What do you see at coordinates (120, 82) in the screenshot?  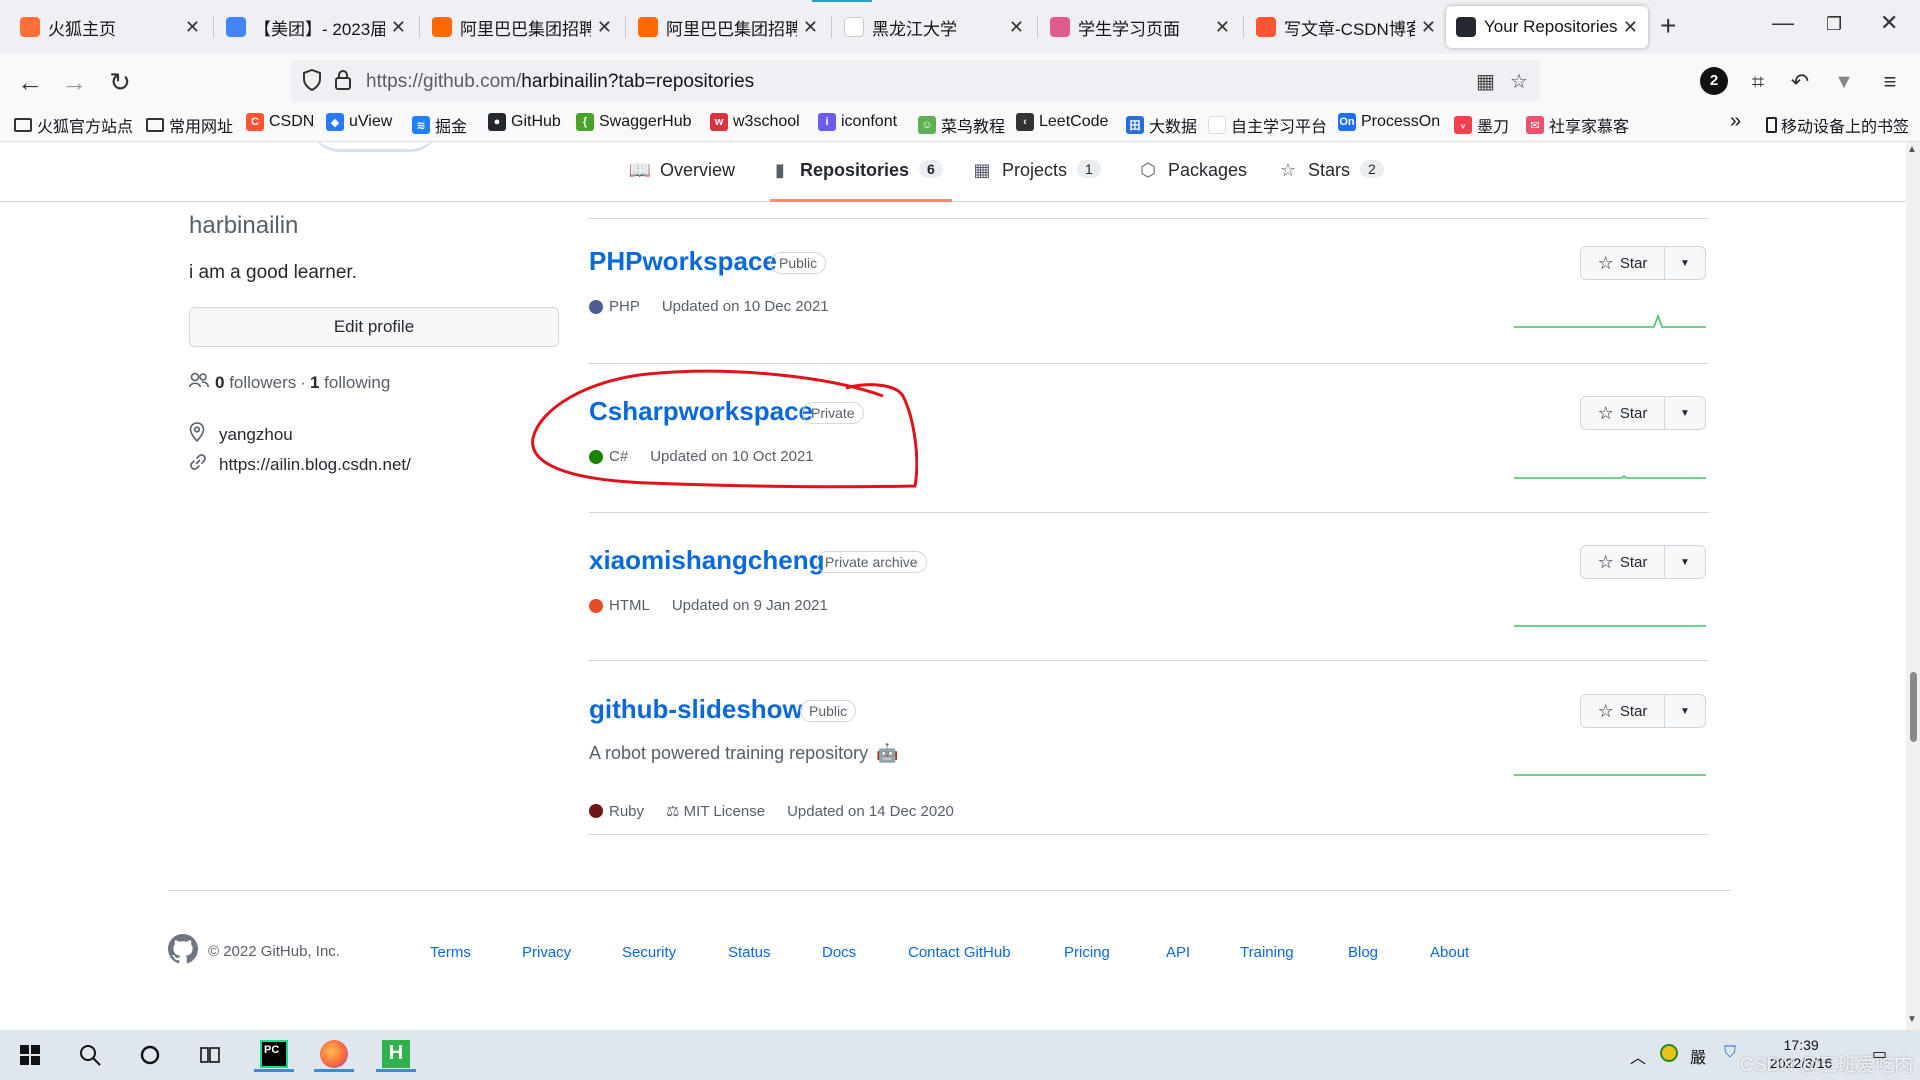 I see `reload-button: ↻` at bounding box center [120, 82].